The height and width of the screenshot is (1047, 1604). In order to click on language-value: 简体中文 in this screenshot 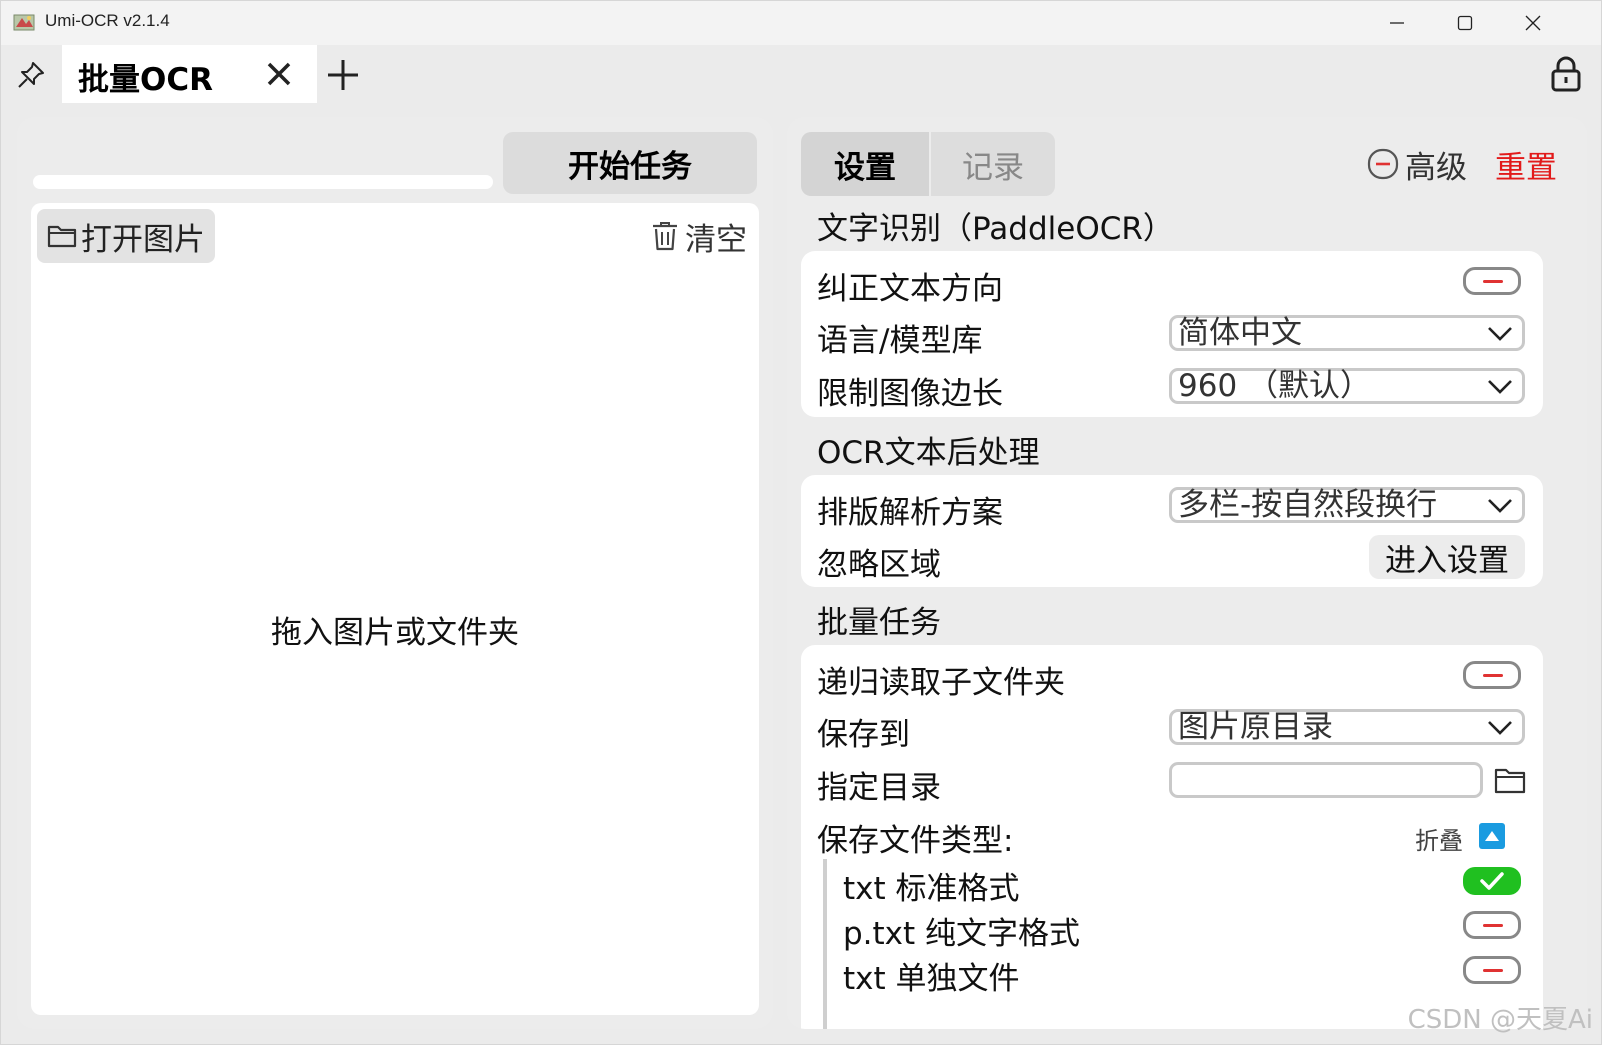, I will do `click(1240, 333)`.